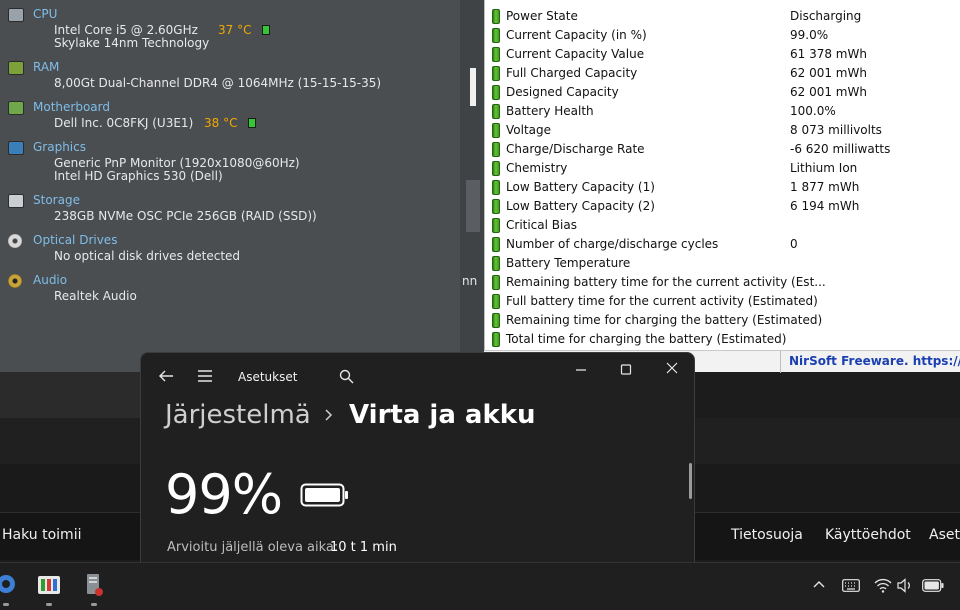 The width and height of the screenshot is (960, 610). I want to click on property-name: Battery Temperature, so click(568, 263).